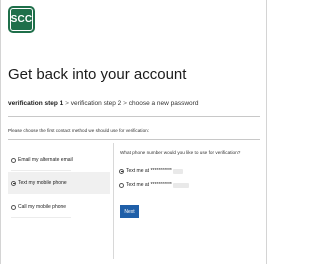 The image size is (320, 264). I want to click on phone-option-1: Text me at ***********, so click(151, 171).